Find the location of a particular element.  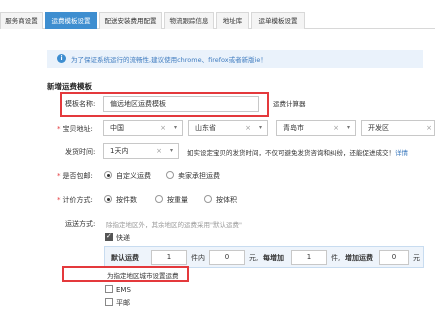

district-select: 开发区 × is located at coordinates (398, 128).